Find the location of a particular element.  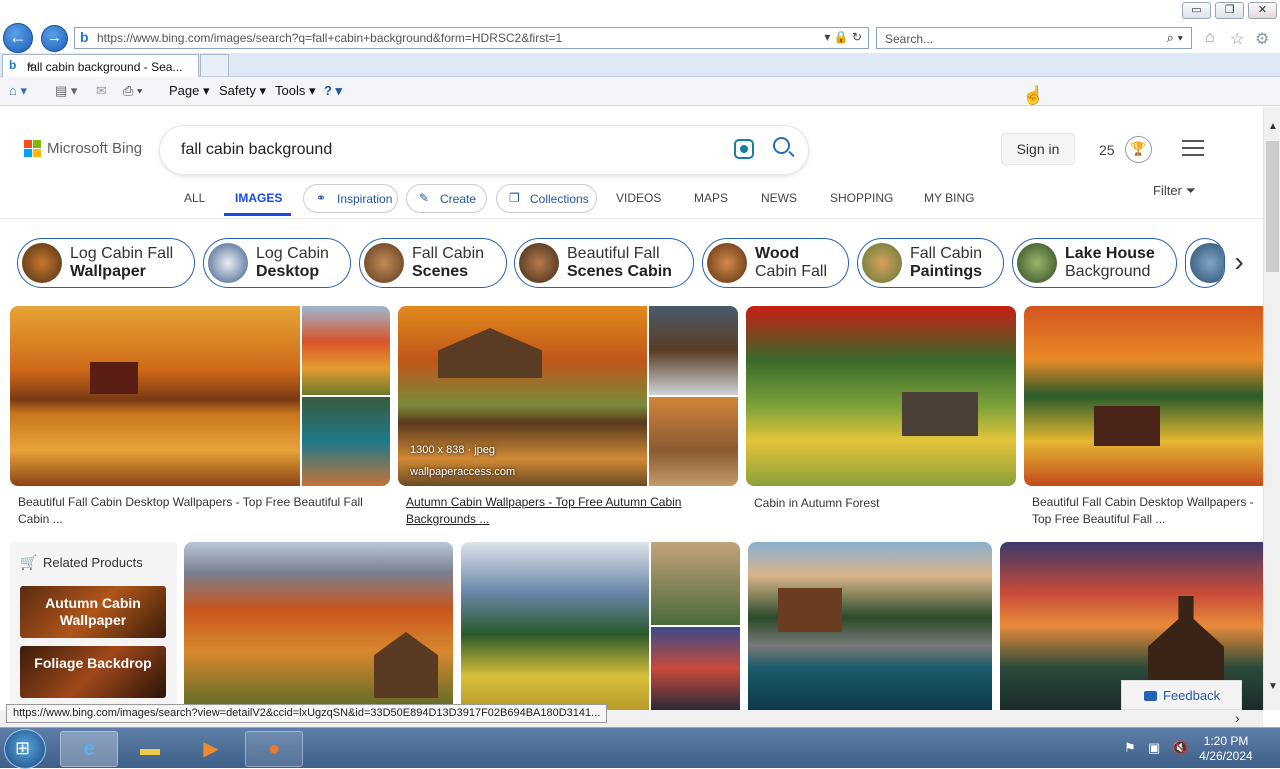

vertical-scrollbar: ▲ ▼ is located at coordinates (1271, 408).